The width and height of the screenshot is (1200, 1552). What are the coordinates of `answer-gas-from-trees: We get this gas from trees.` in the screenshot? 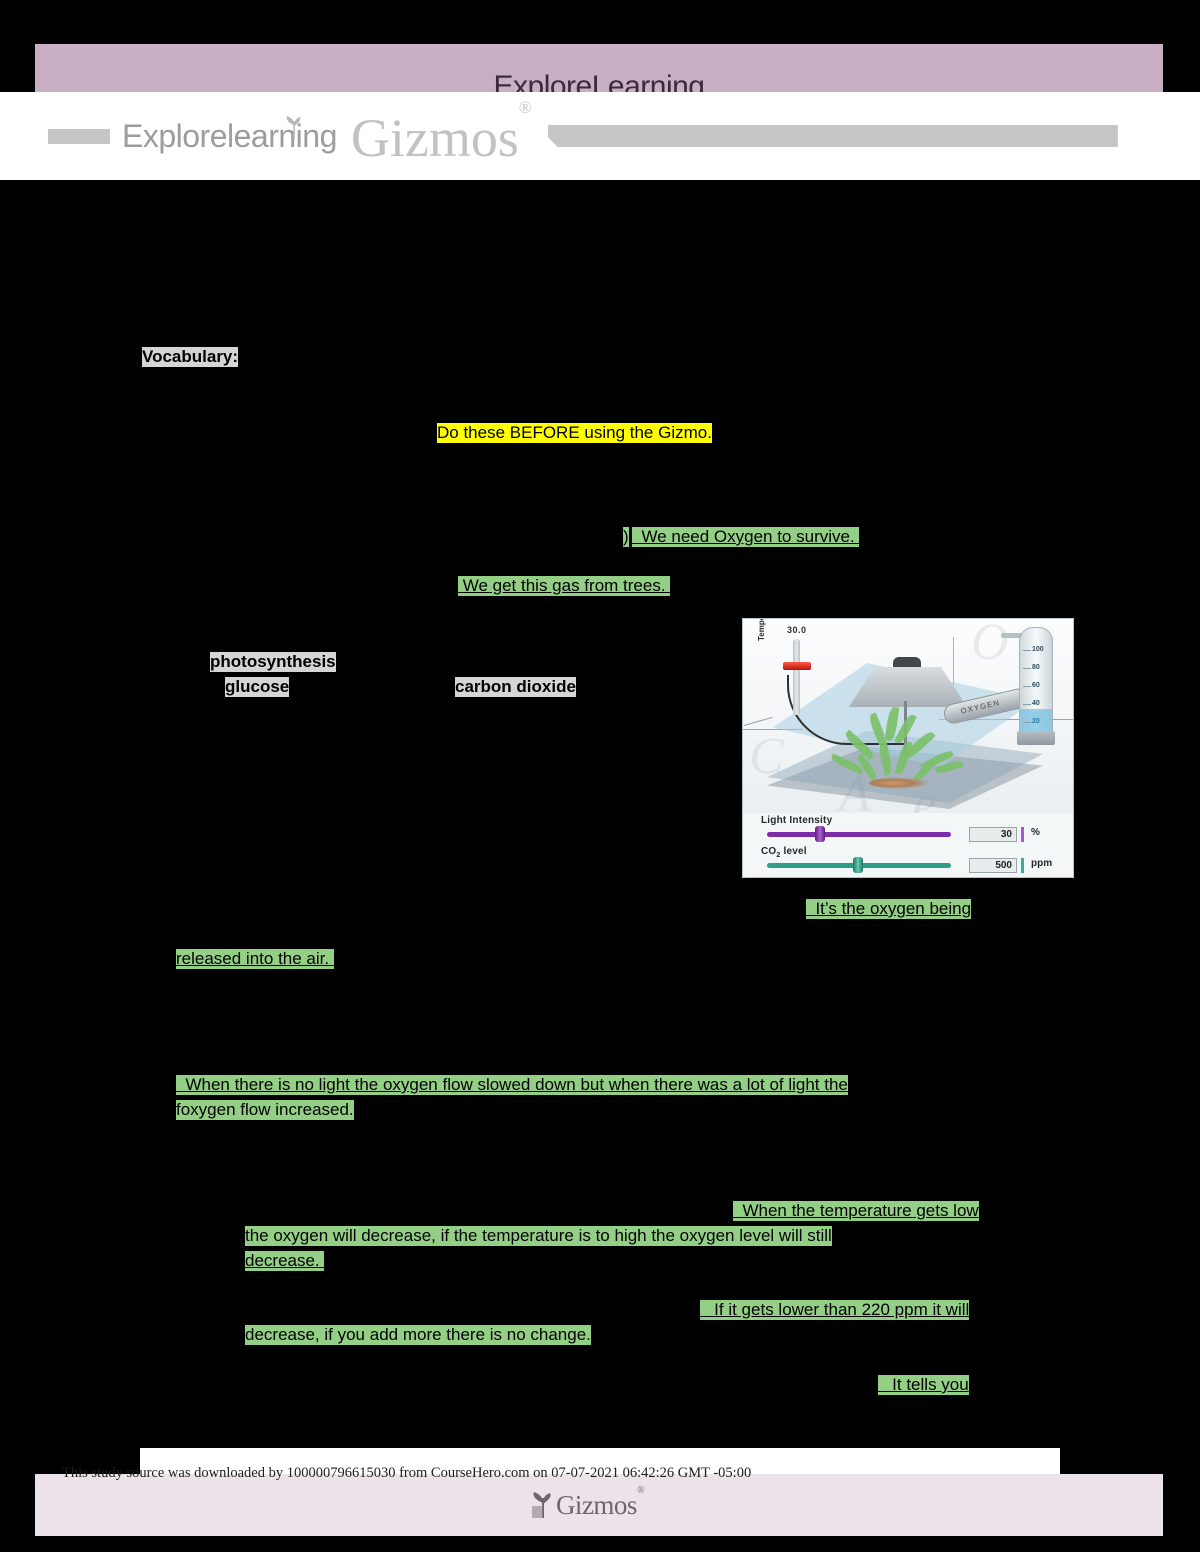 It's located at (564, 586).